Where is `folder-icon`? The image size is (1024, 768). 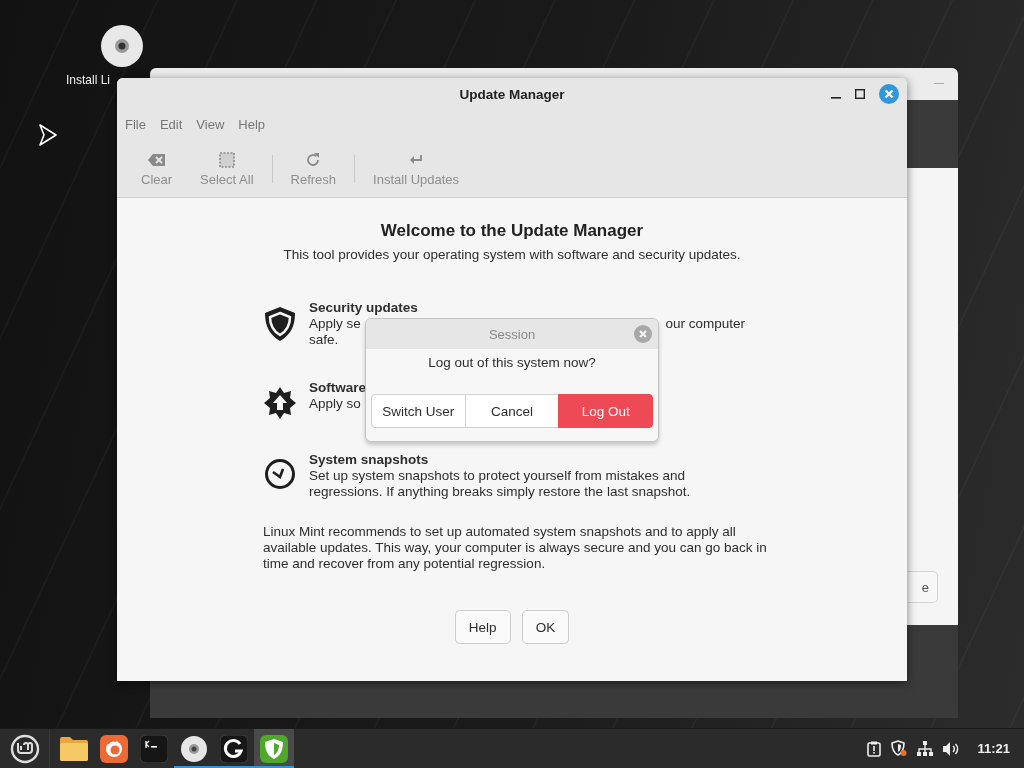 folder-icon is located at coordinates (74, 748).